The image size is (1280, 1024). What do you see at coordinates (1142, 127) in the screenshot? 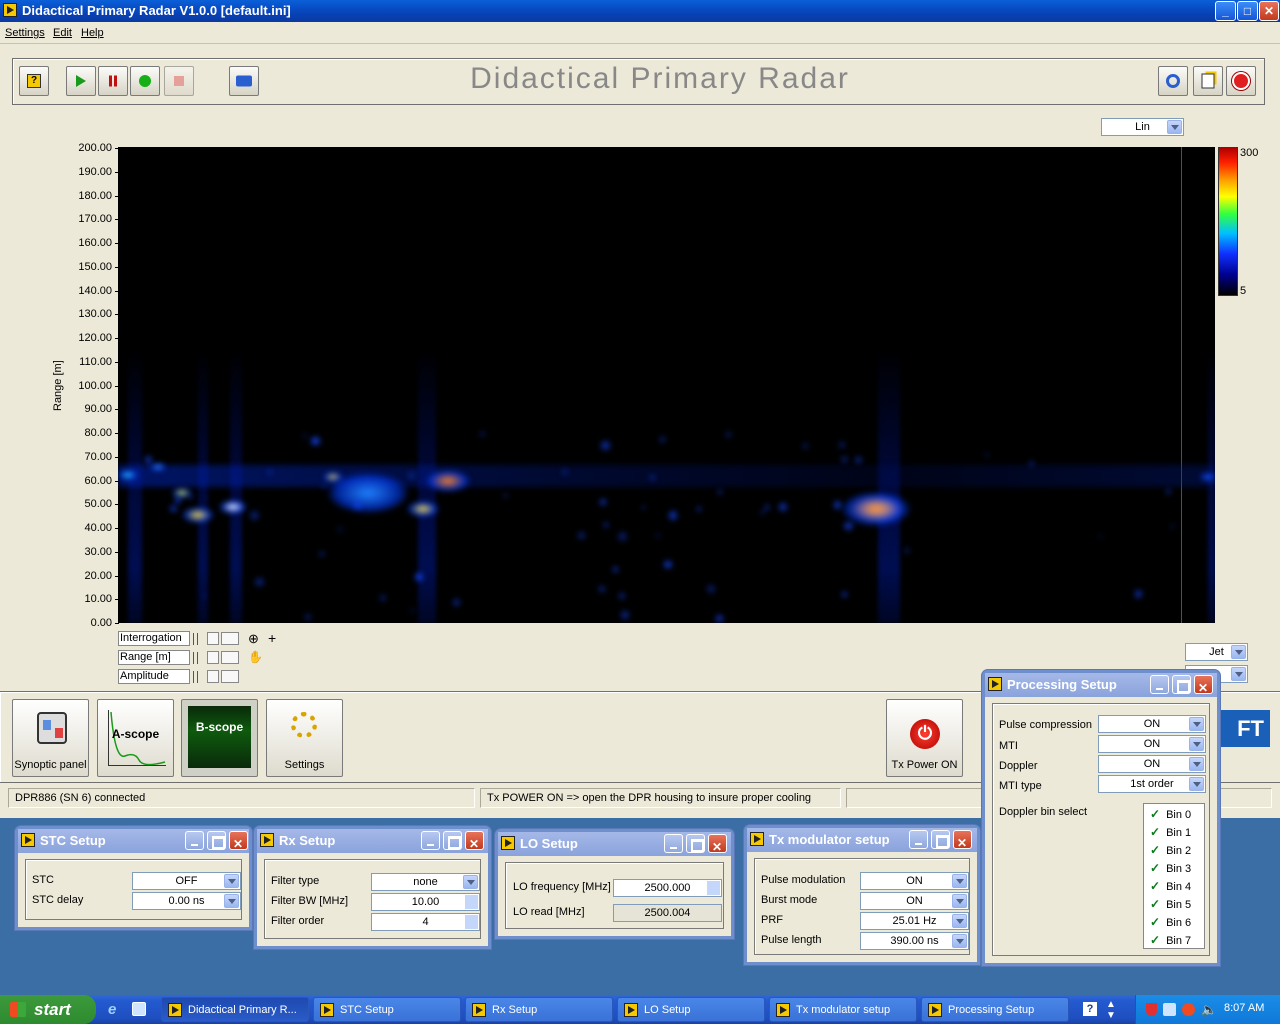
I see `scale-select: Lin` at bounding box center [1142, 127].